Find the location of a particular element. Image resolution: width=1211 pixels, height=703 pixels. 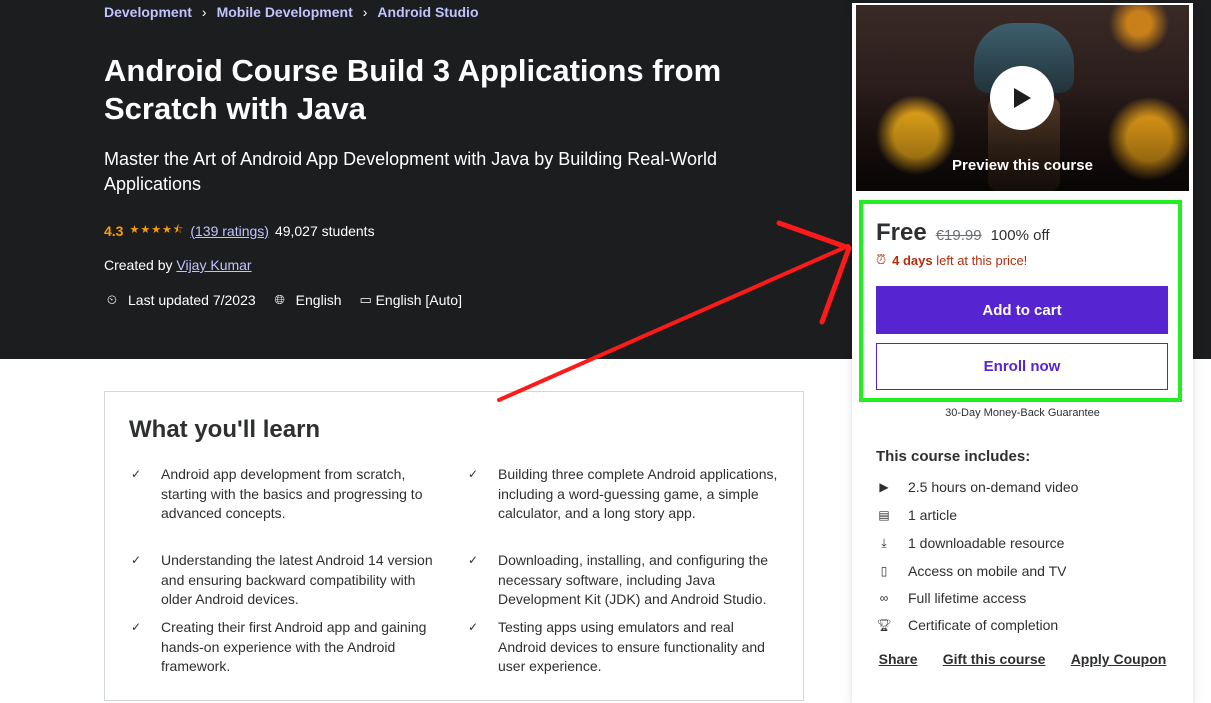

created-by: Created by Vijay Kumar is located at coordinates (178, 265).